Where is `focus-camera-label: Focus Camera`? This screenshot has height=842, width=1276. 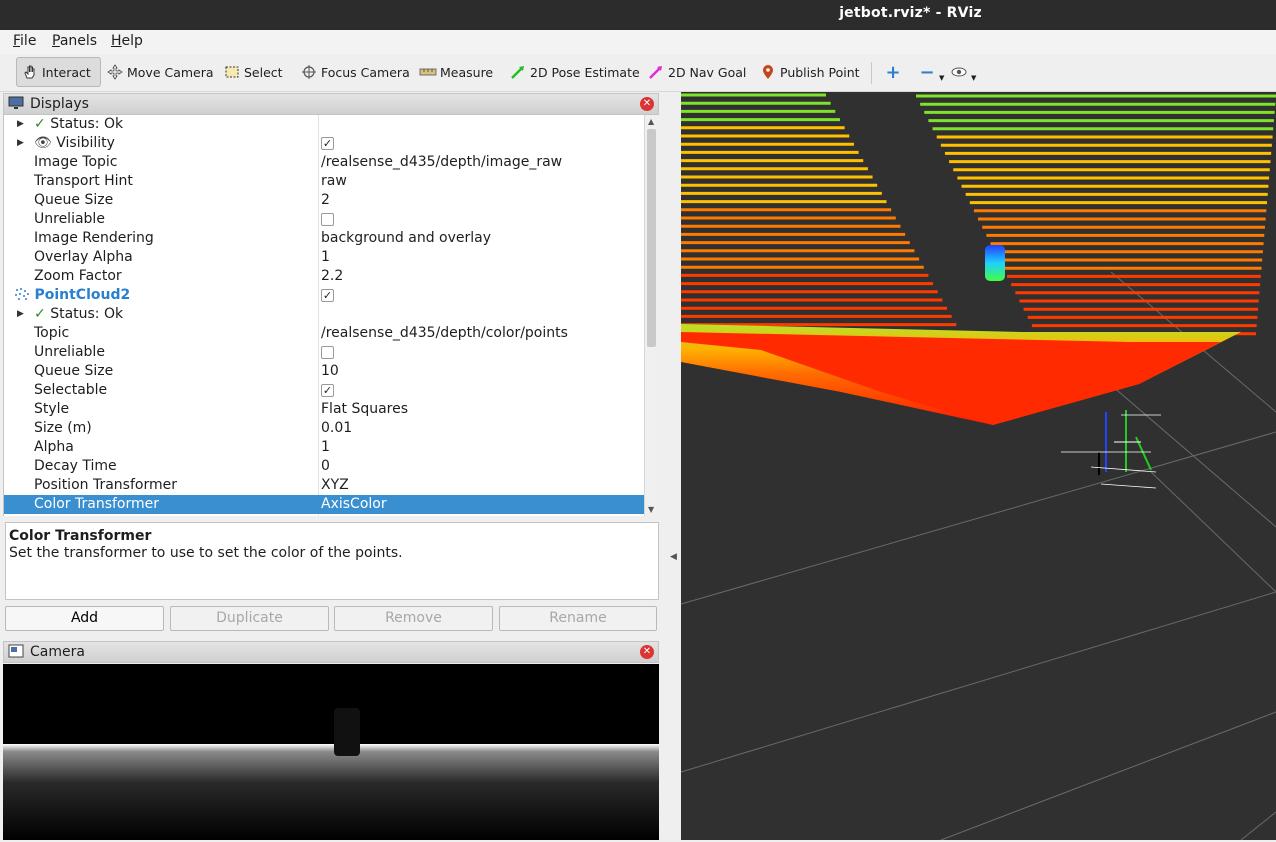 focus-camera-label: Focus Camera is located at coordinates (365, 72).